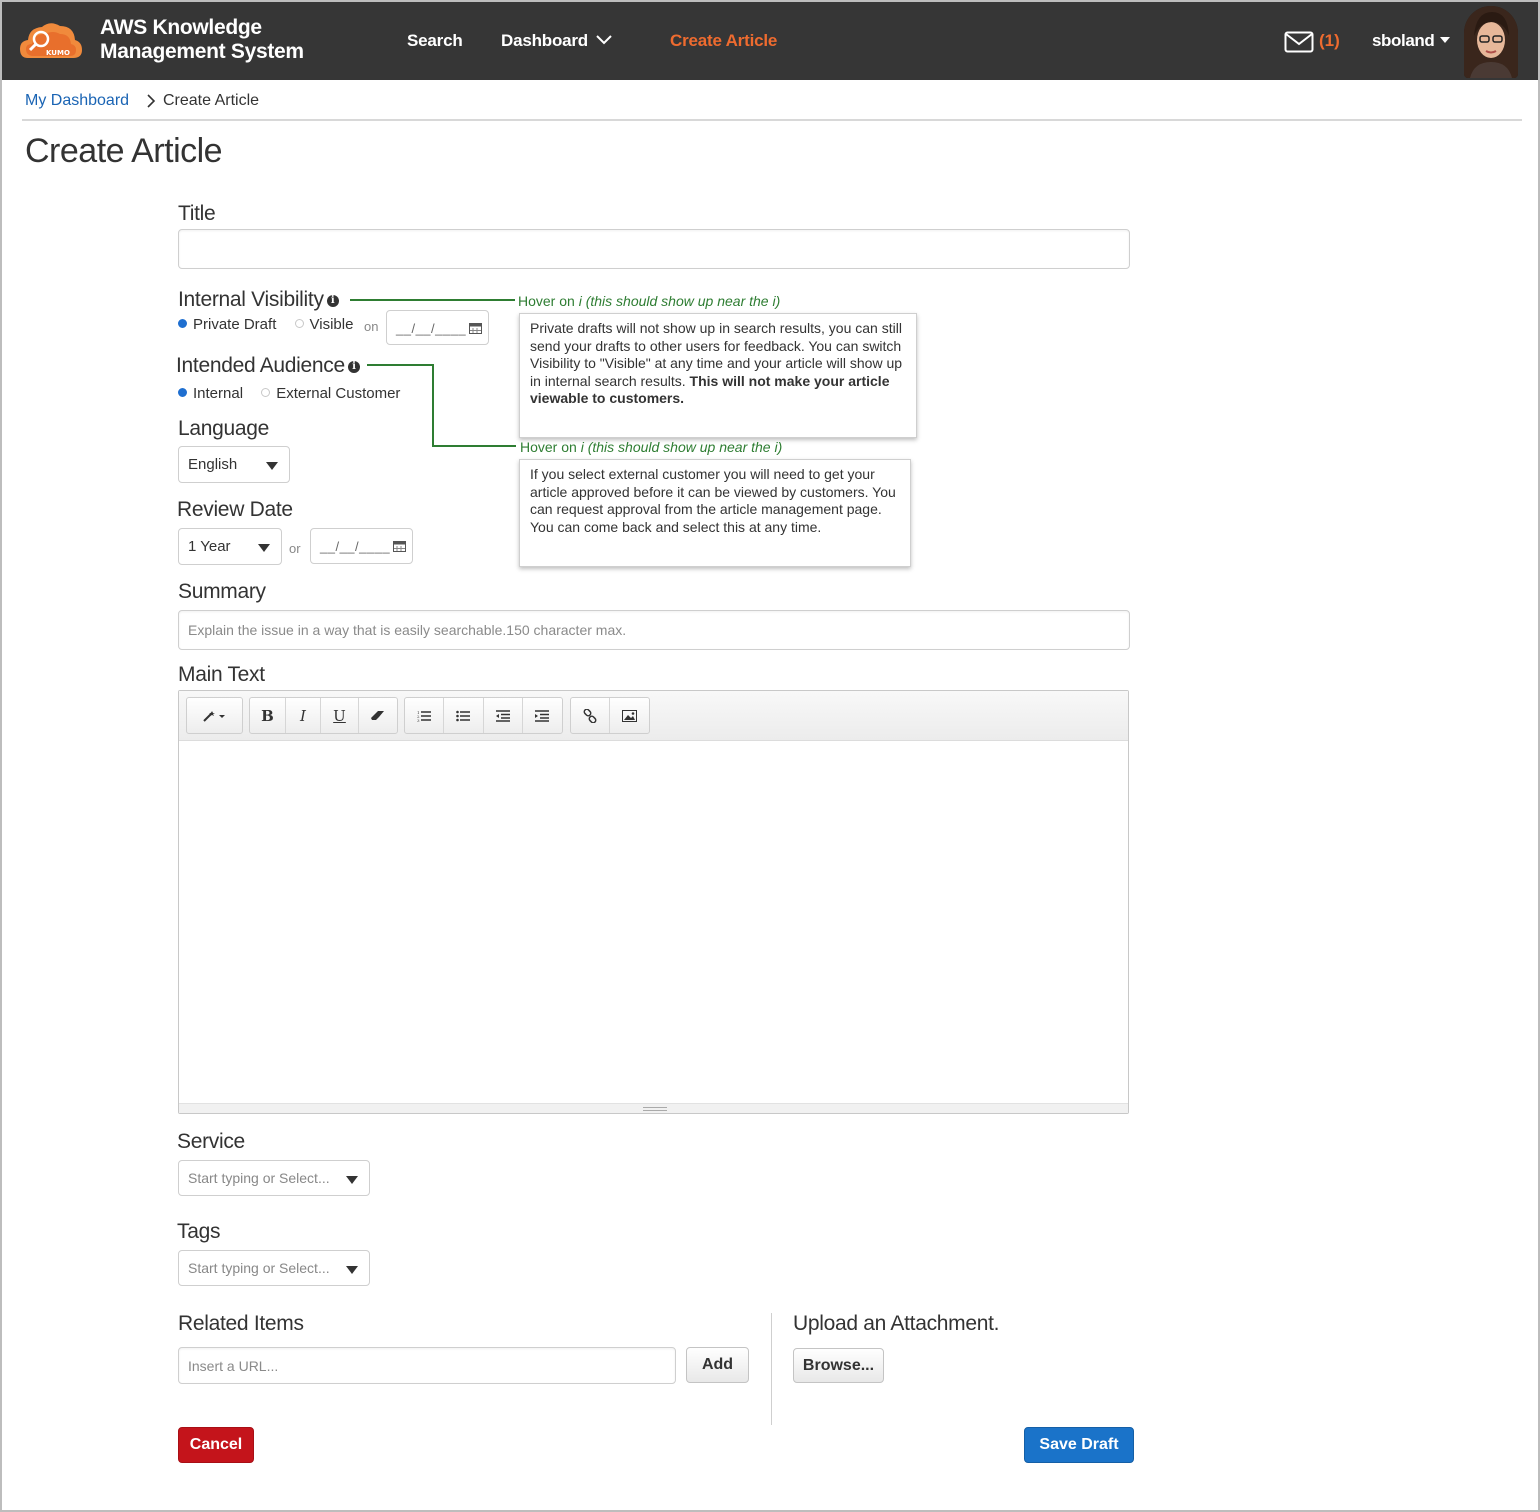  Describe the element at coordinates (435, 41) in the screenshot. I see `nav-search: Search` at that location.